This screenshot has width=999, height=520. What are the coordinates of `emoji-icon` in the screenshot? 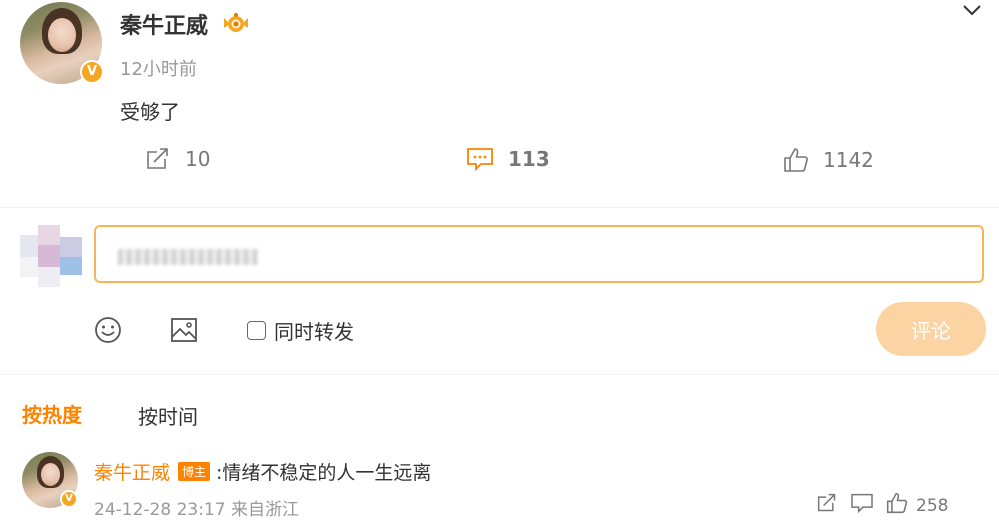 It's located at (108, 332).